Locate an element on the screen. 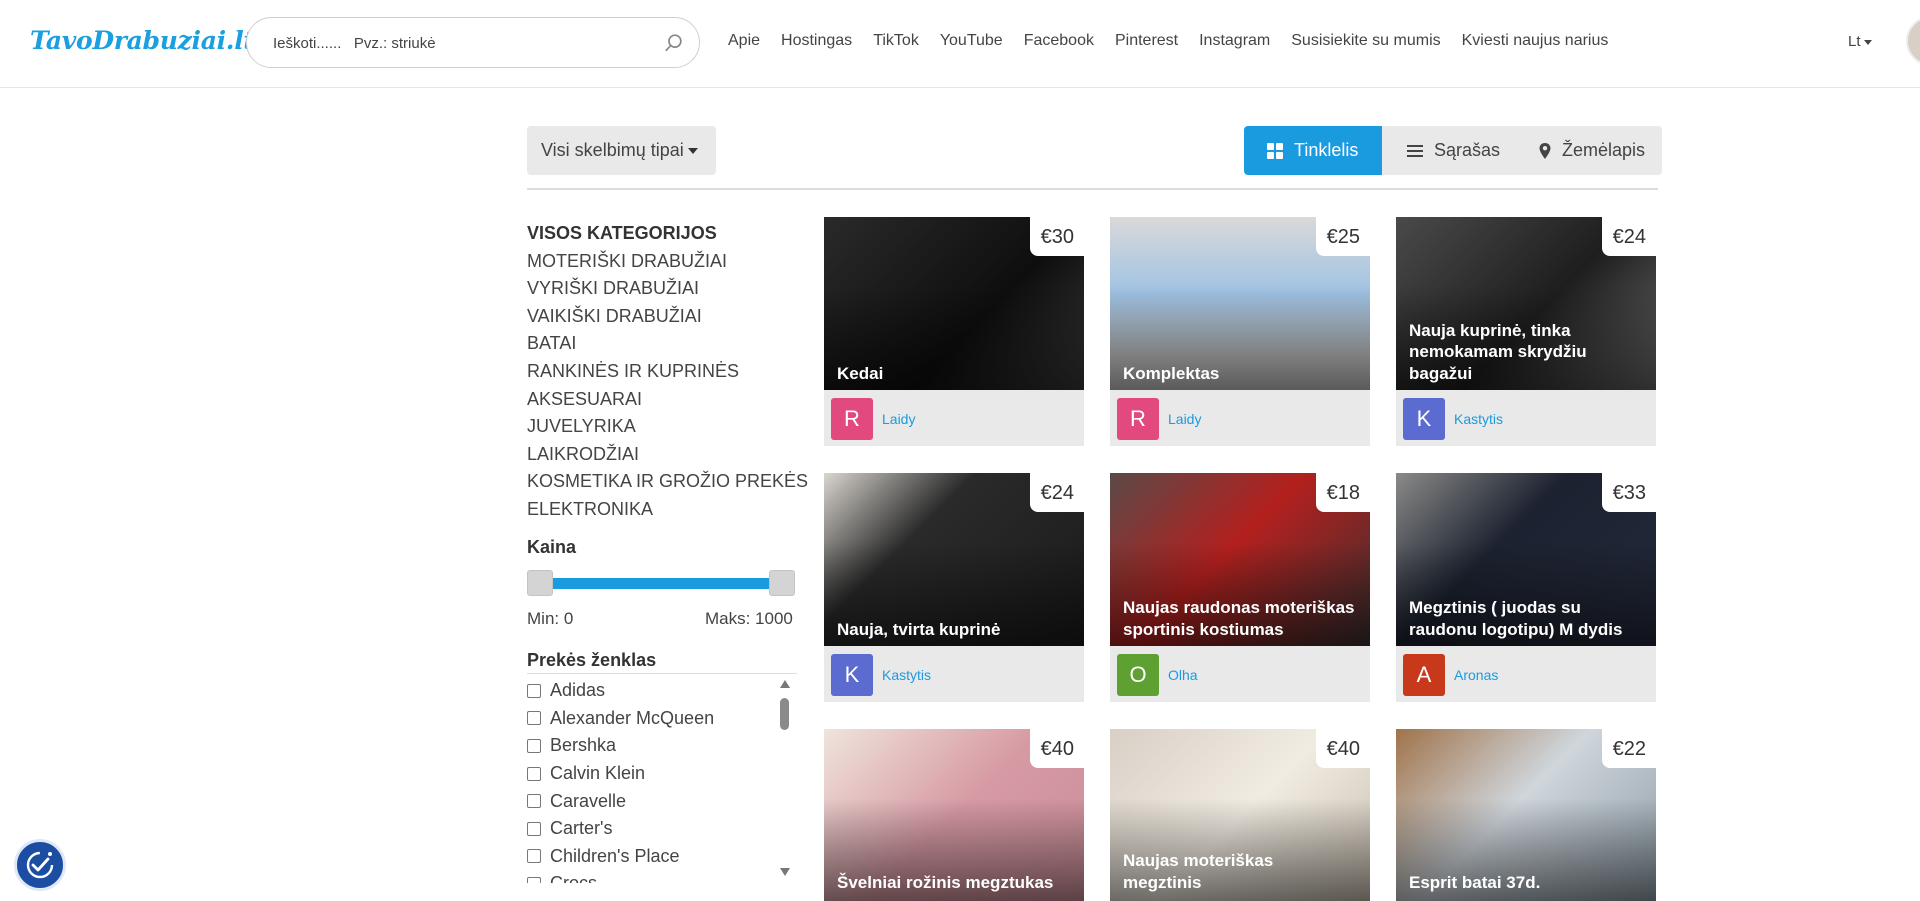  listing-card: €25 Komplektas R Laidy is located at coordinates (1240, 331).